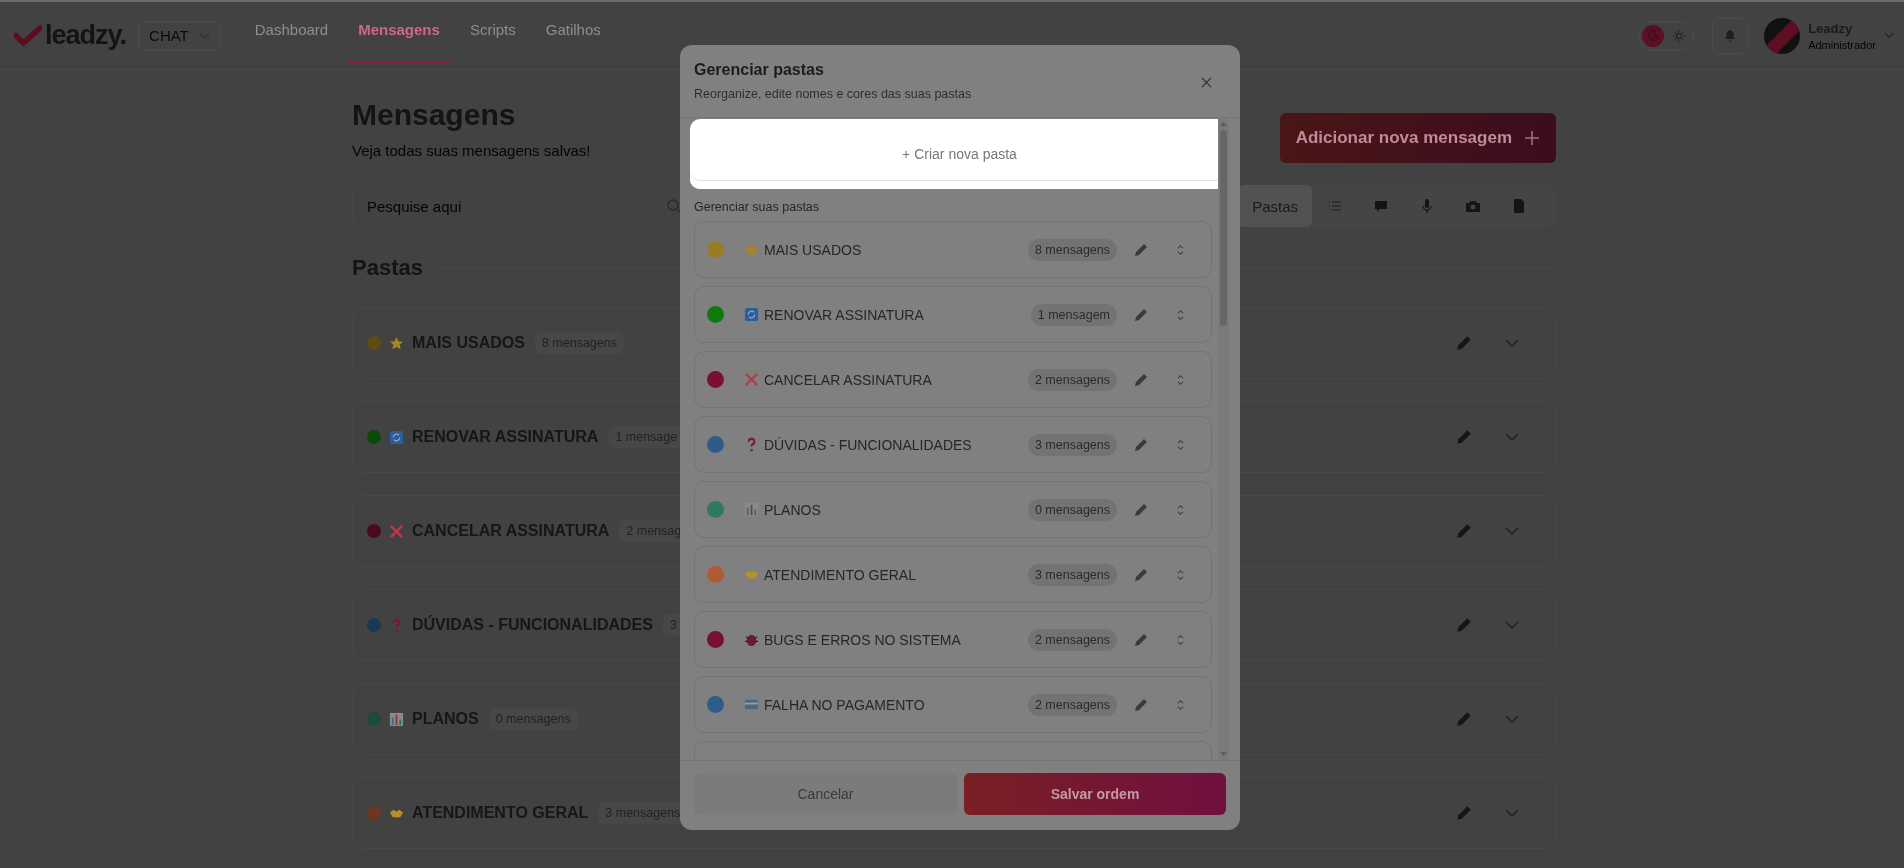  I want to click on folder-name: DÚVIDAS - FUNCIONALIDADES, so click(868, 444).